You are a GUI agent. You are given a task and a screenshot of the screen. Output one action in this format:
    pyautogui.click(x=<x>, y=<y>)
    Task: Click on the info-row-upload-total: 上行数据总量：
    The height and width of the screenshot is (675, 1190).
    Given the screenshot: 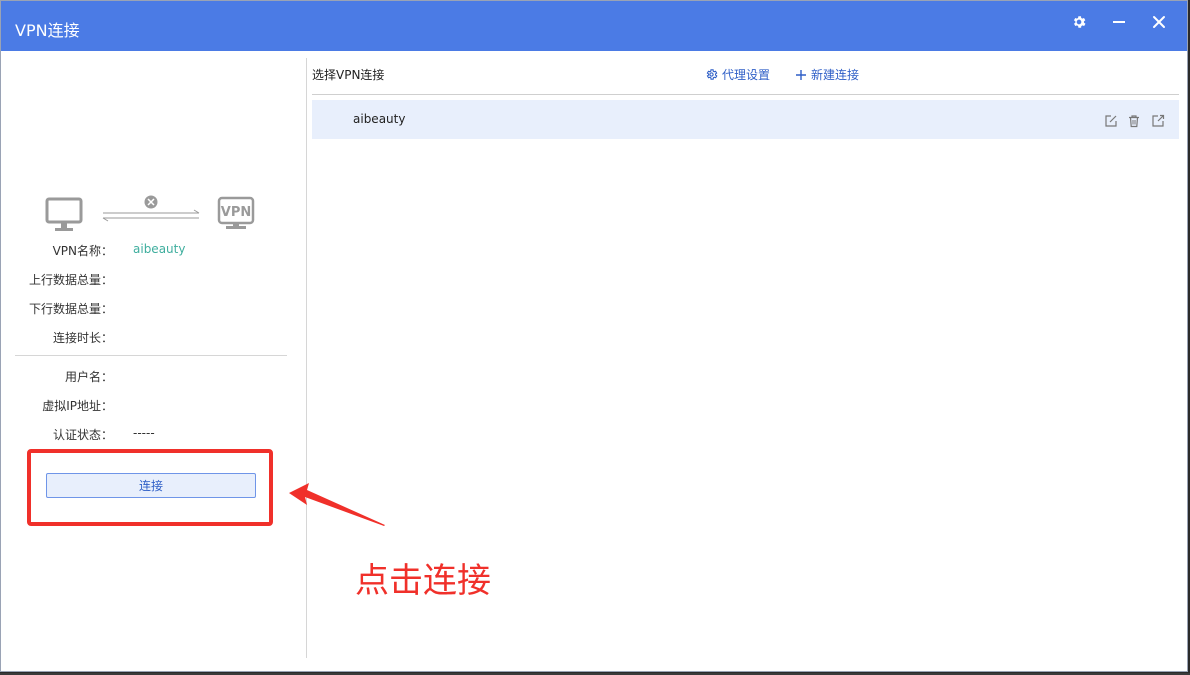 What is the action you would take?
    pyautogui.click(x=151, y=280)
    